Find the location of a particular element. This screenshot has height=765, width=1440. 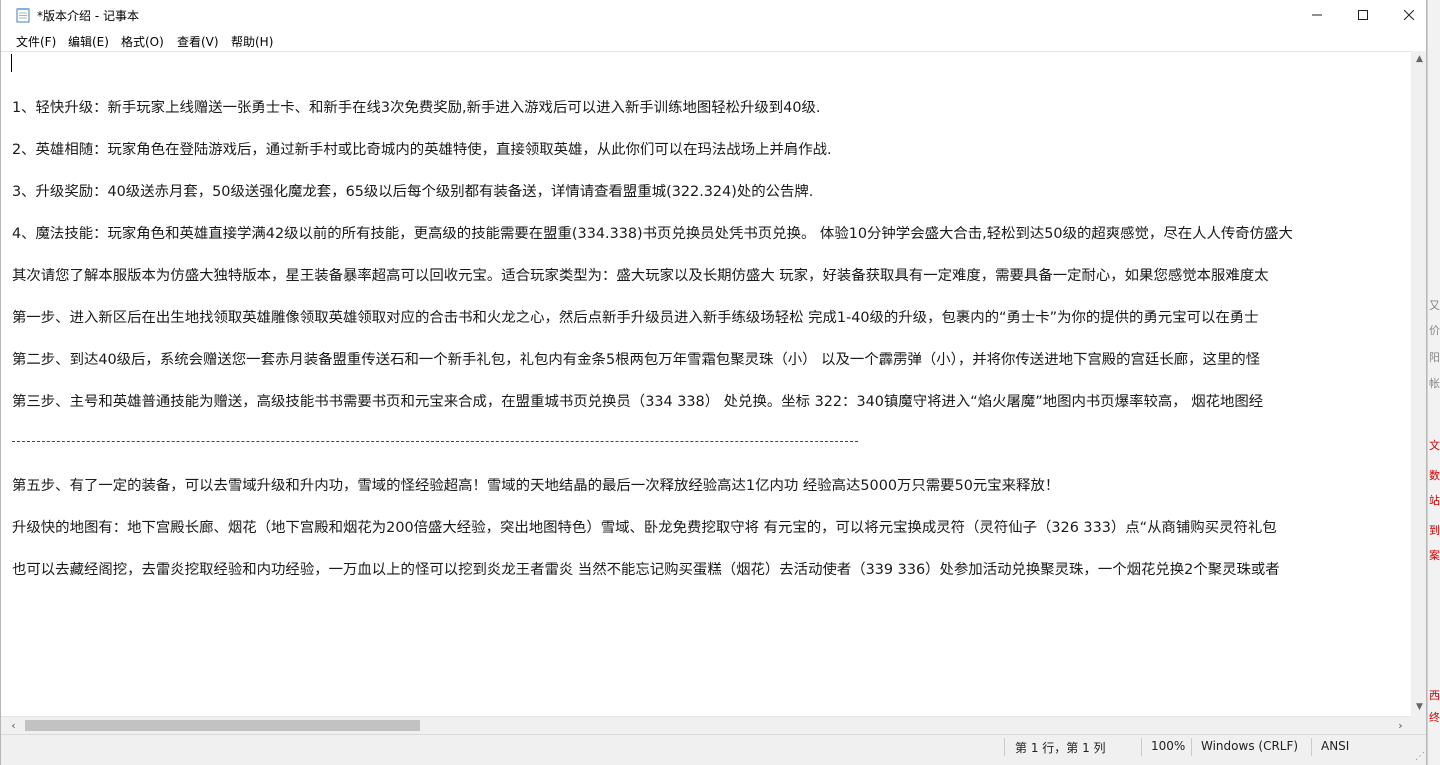

scroll-left-arrow-icon: ‹ is located at coordinates (13, 725).